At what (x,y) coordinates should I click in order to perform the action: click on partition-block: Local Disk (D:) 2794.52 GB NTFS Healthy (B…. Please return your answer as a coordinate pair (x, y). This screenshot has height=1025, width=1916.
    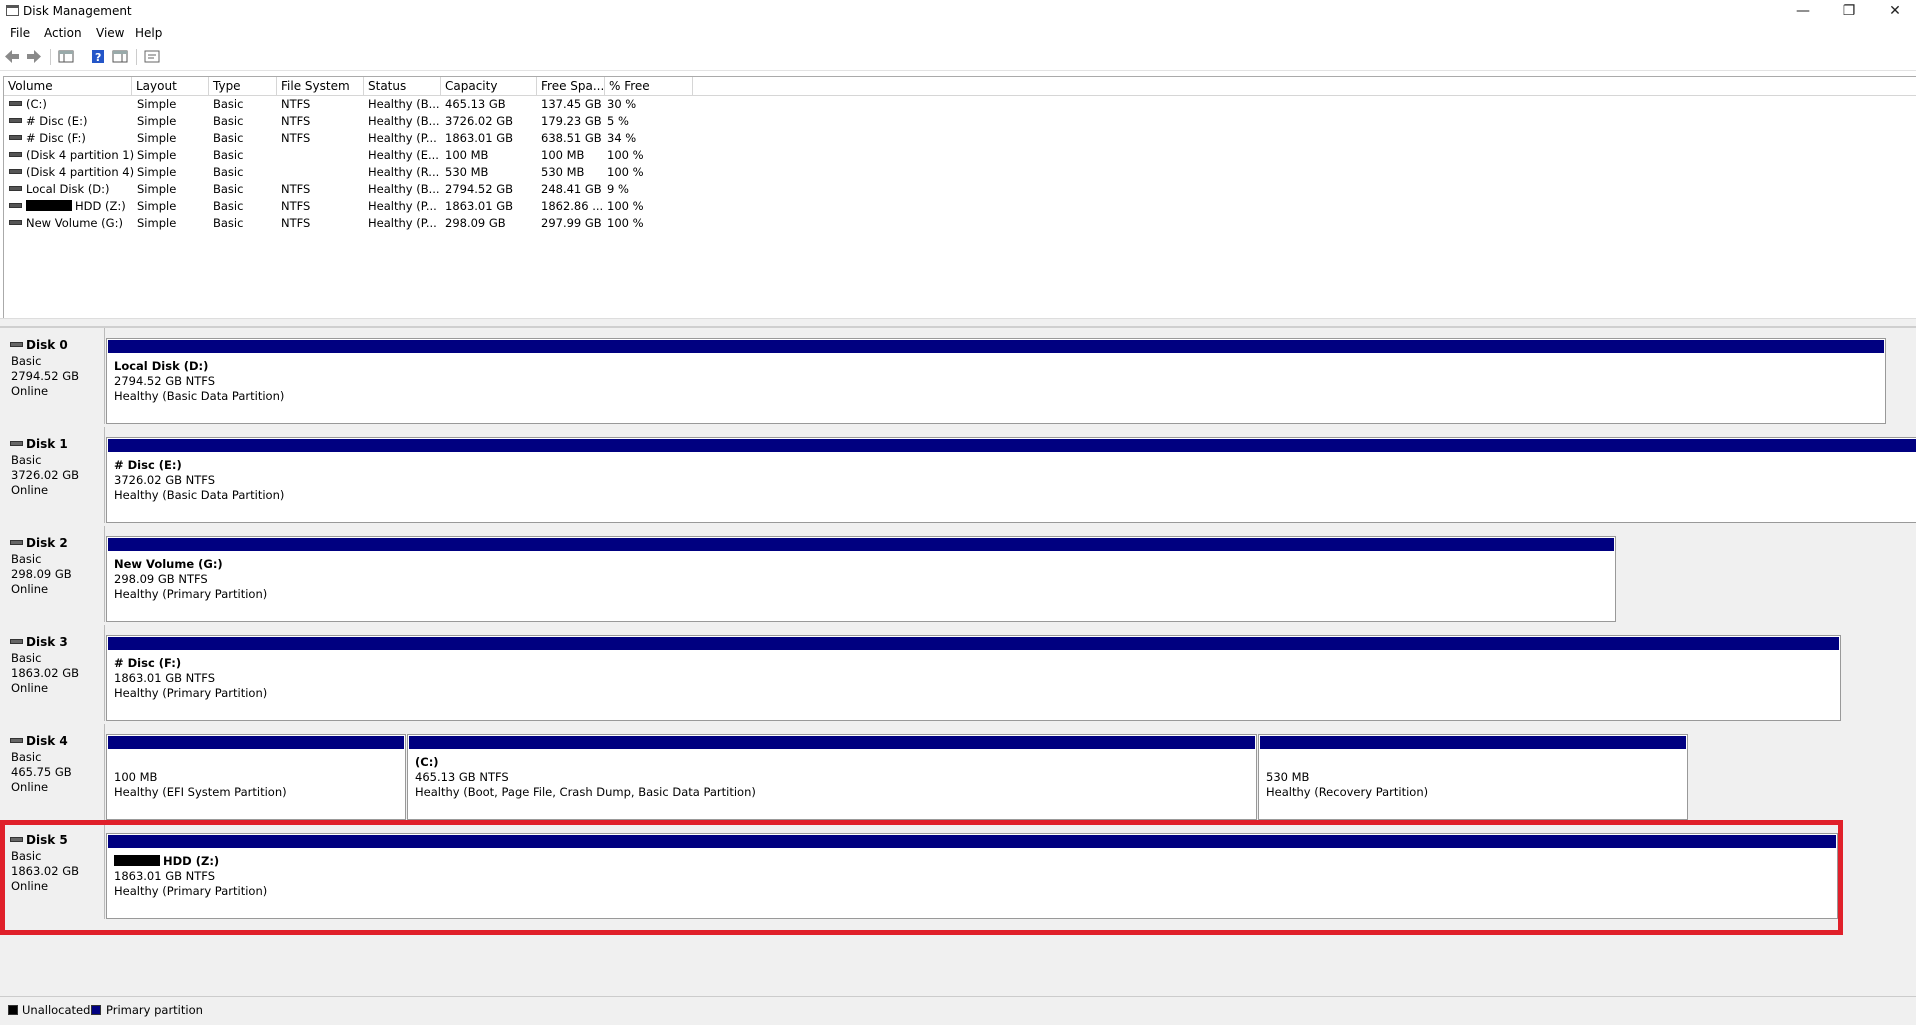
    Looking at the image, I should click on (996, 381).